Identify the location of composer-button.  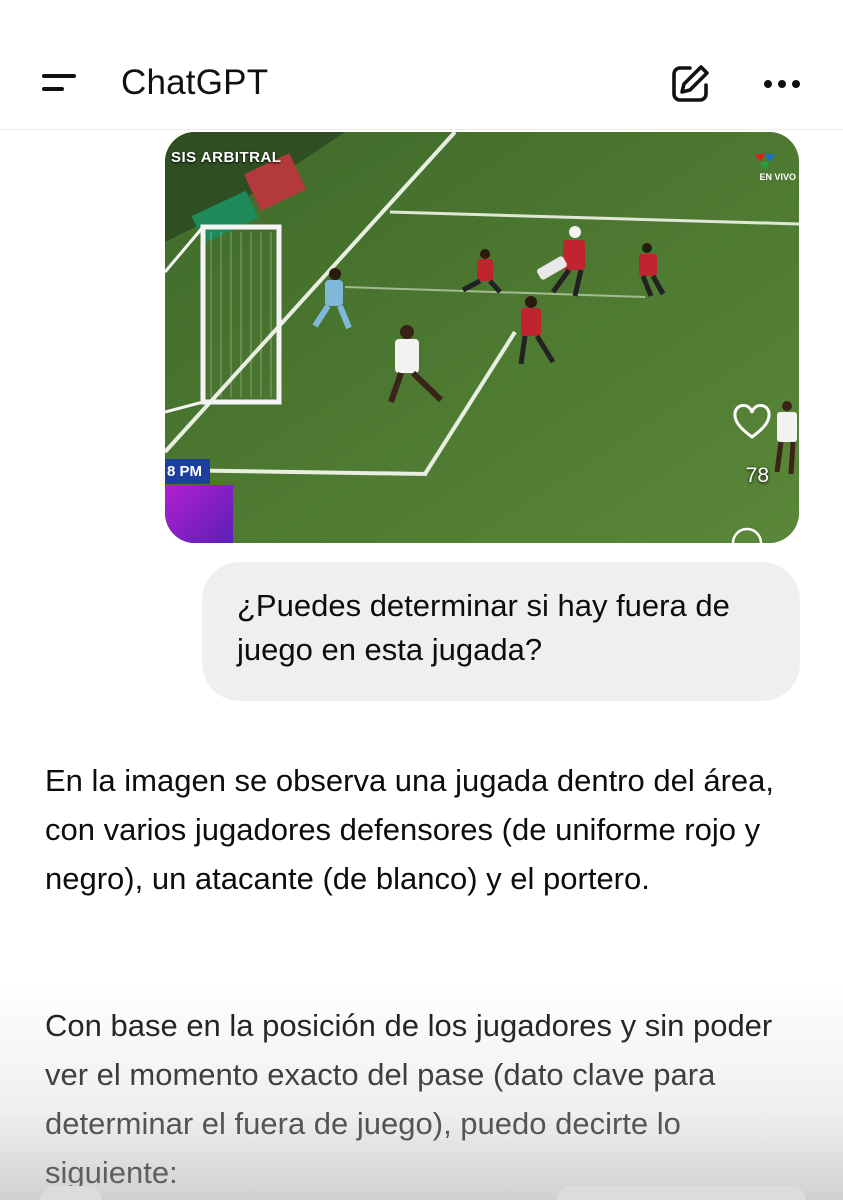
(681, 1193).